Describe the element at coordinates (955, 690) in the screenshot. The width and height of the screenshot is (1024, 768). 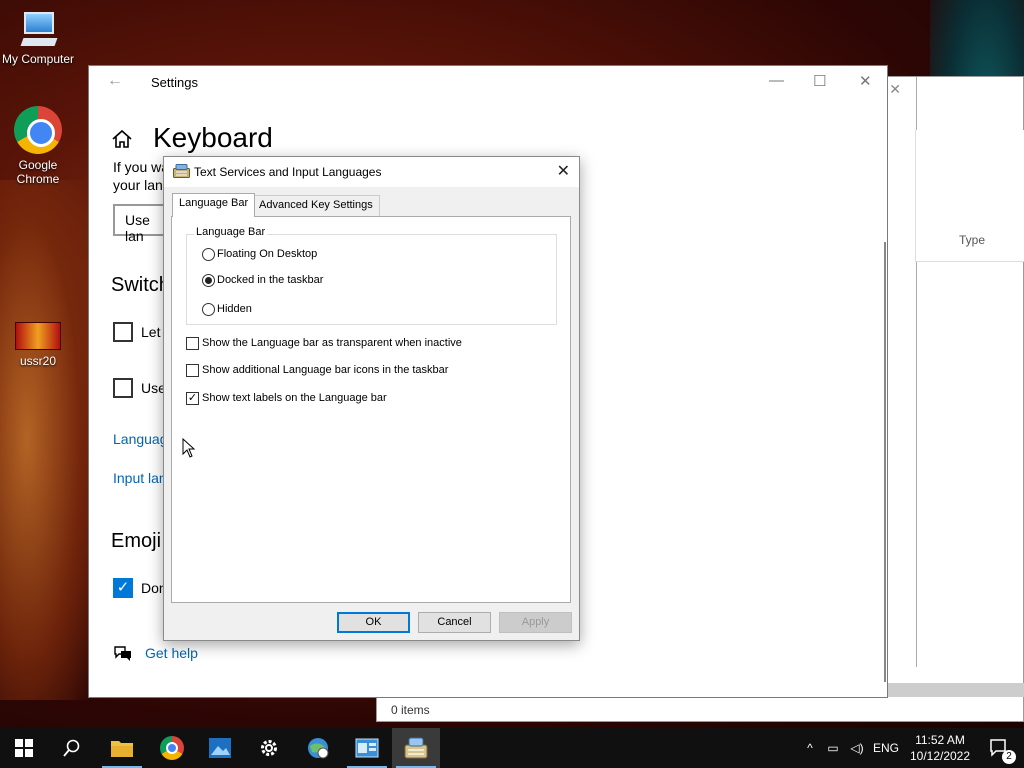
I see `horizontal-scrollbar` at that location.